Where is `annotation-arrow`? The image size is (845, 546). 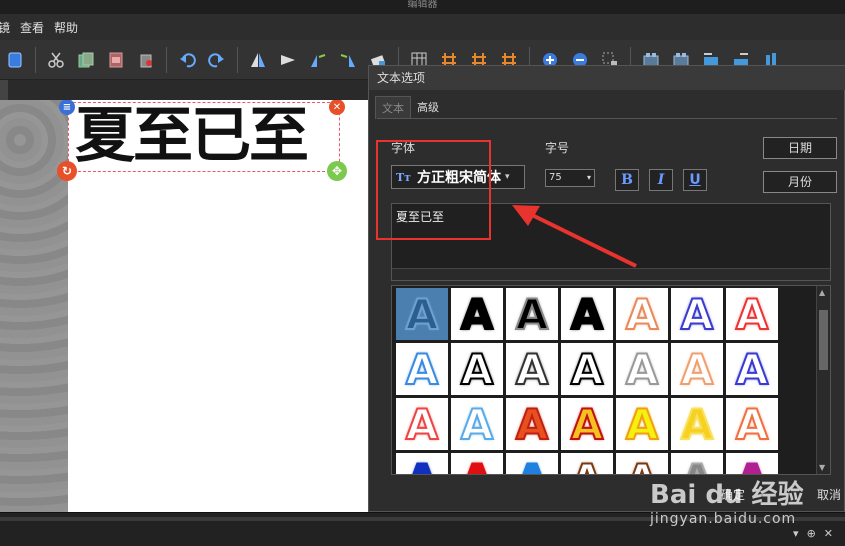
annotation-arrow is located at coordinates (574, 236).